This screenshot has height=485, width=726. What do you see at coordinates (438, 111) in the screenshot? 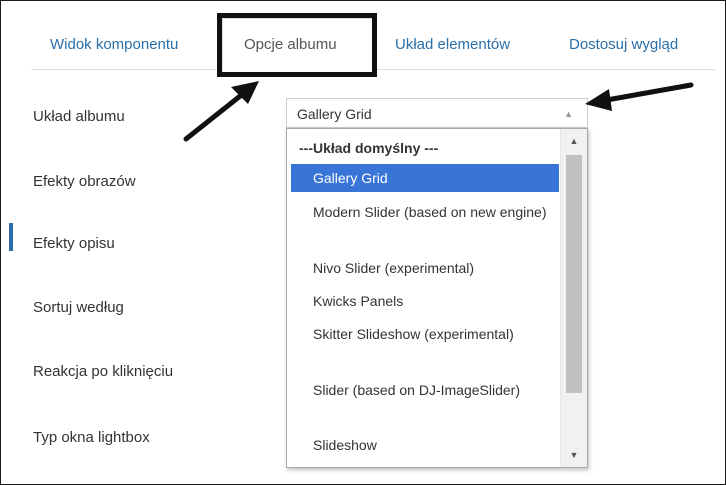
I see `annotation-arrows` at bounding box center [438, 111].